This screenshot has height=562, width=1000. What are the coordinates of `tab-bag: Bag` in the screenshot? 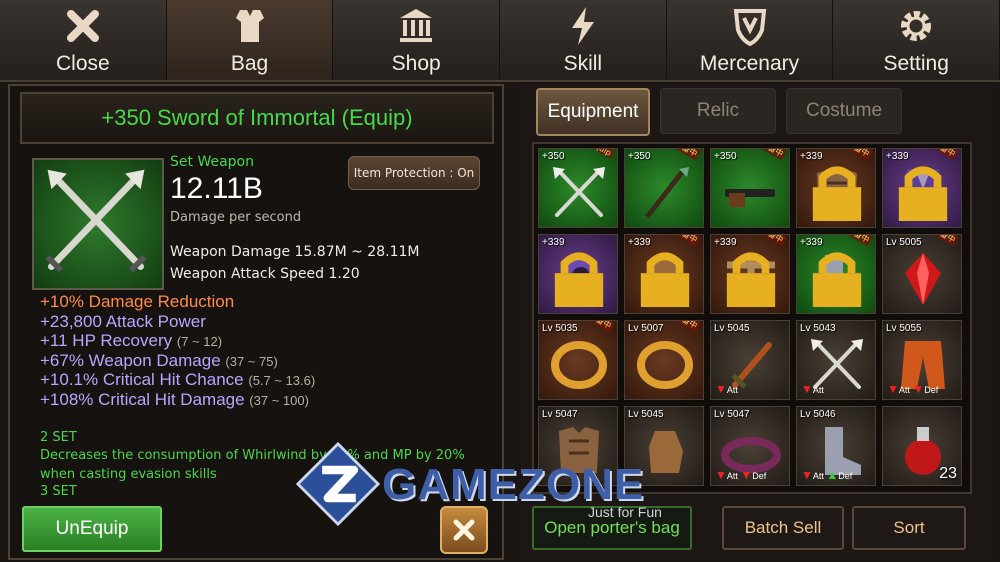 It's located at (250, 40).